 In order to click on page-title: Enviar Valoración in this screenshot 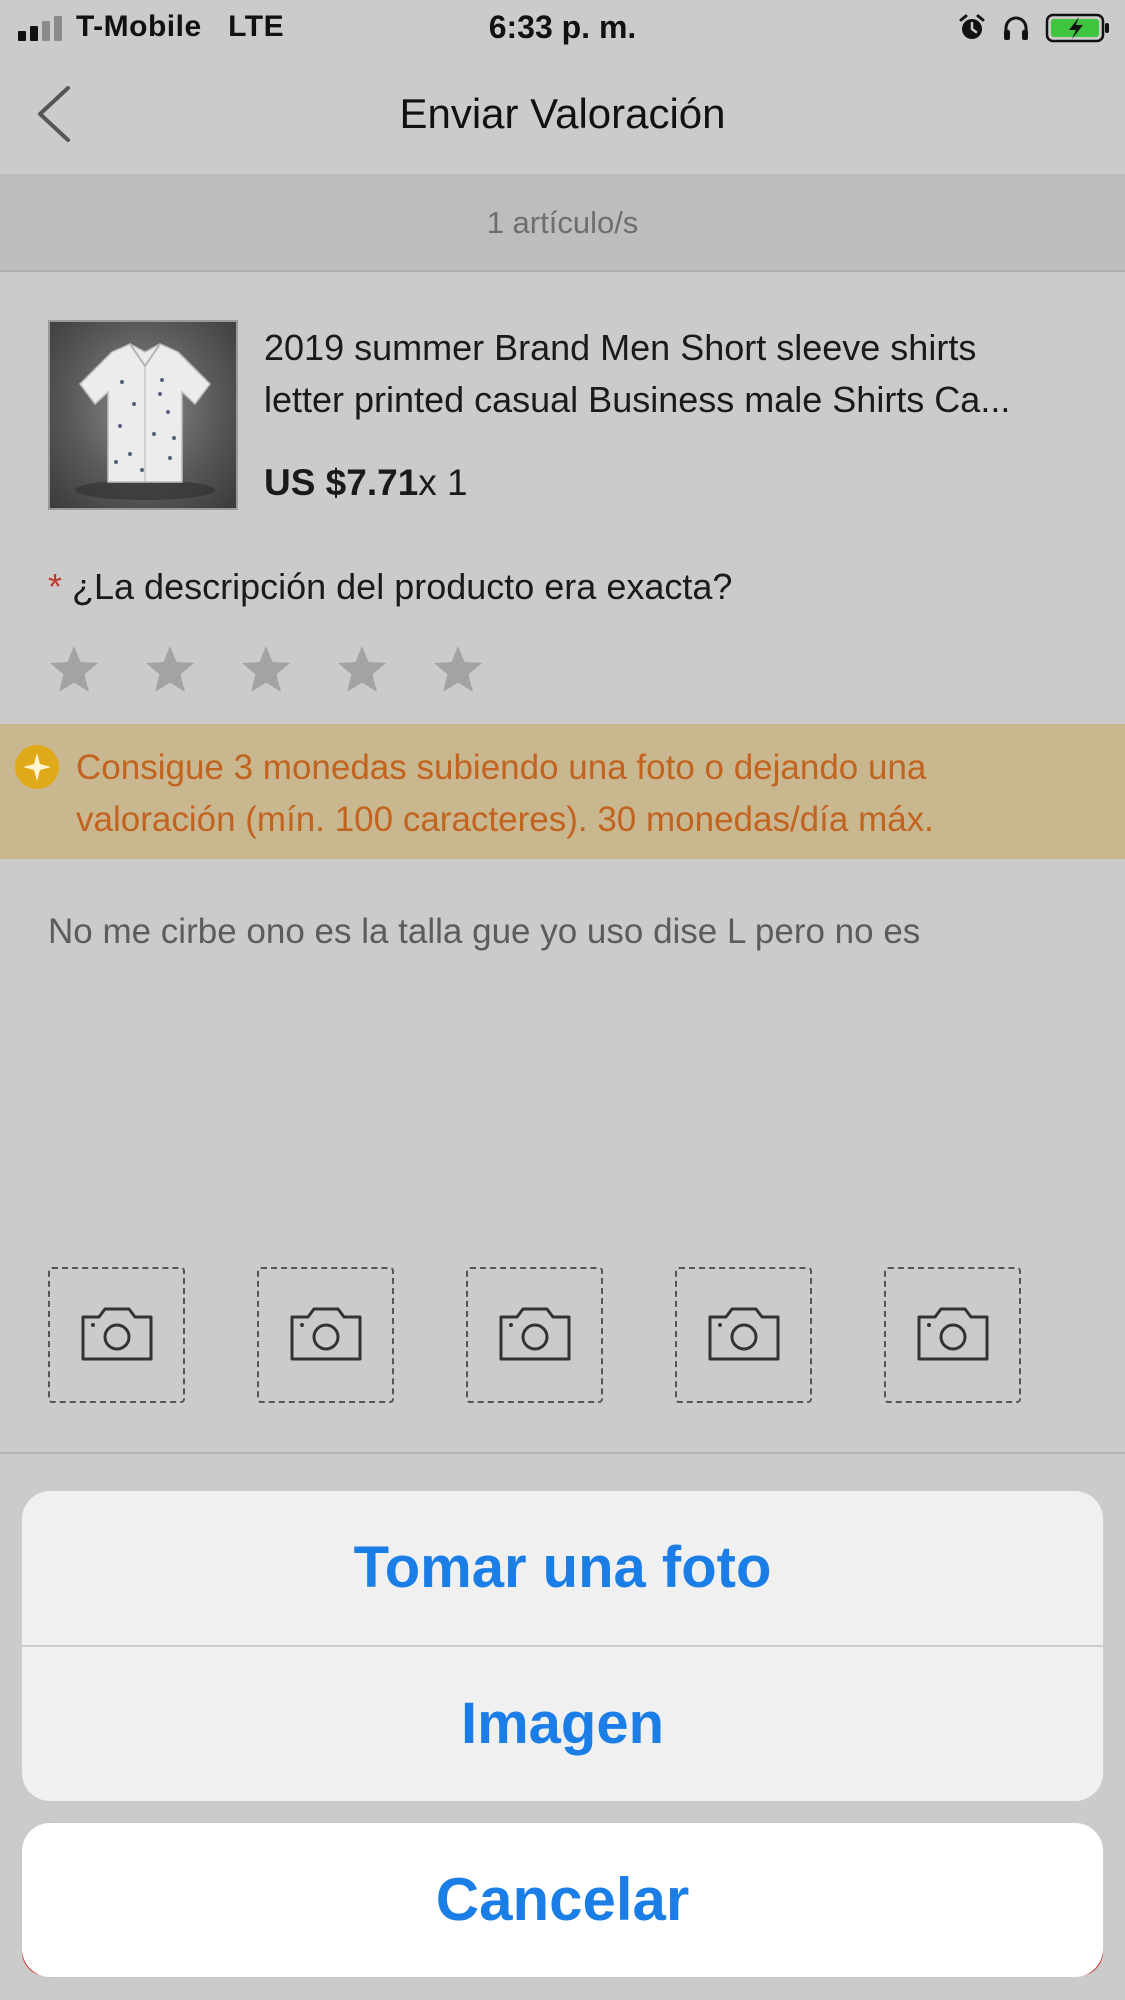, I will do `click(562, 113)`.